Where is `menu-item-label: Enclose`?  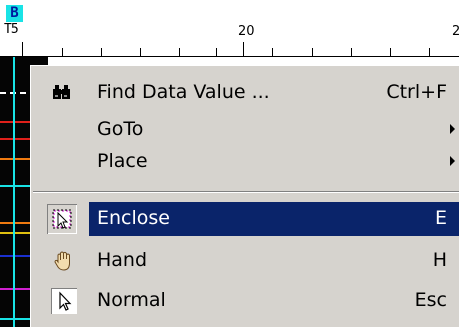
menu-item-label: Enclose is located at coordinates (133, 218).